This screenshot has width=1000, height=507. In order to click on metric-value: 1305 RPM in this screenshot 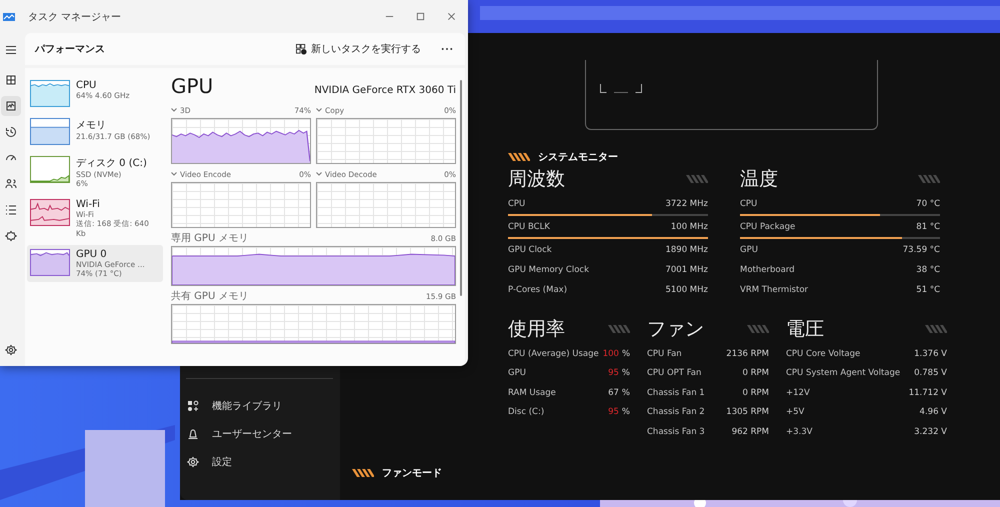, I will do `click(747, 412)`.